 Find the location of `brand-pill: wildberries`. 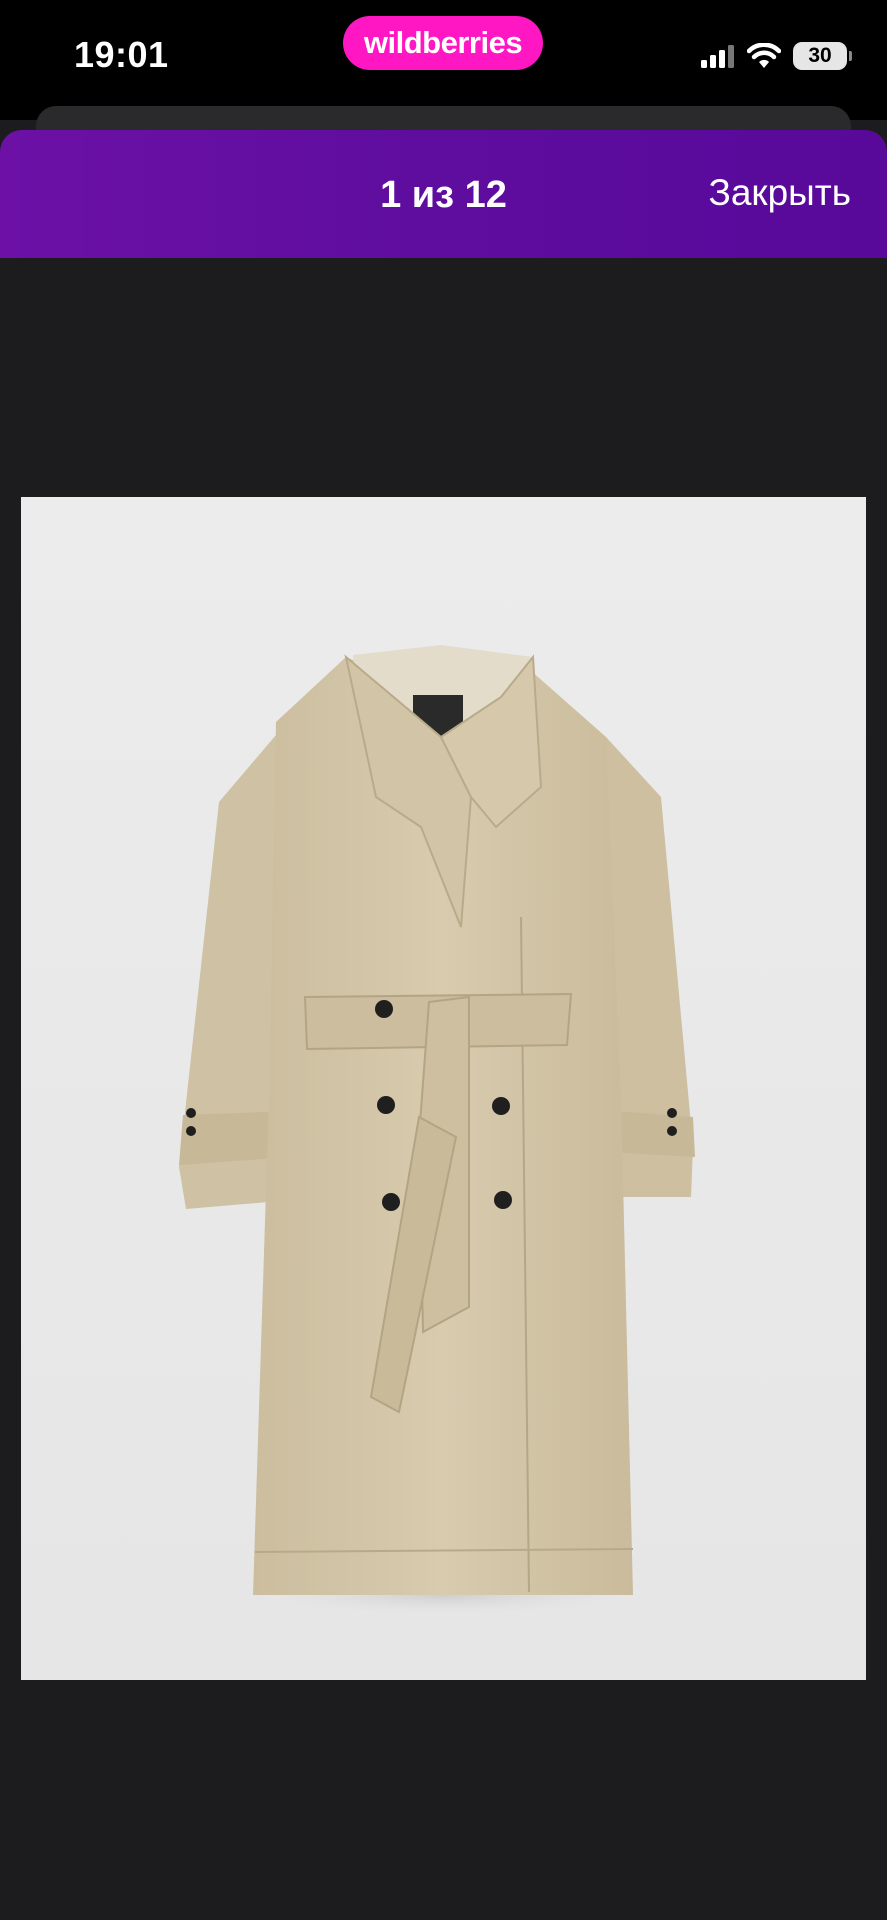

brand-pill: wildberries is located at coordinates (443, 43).